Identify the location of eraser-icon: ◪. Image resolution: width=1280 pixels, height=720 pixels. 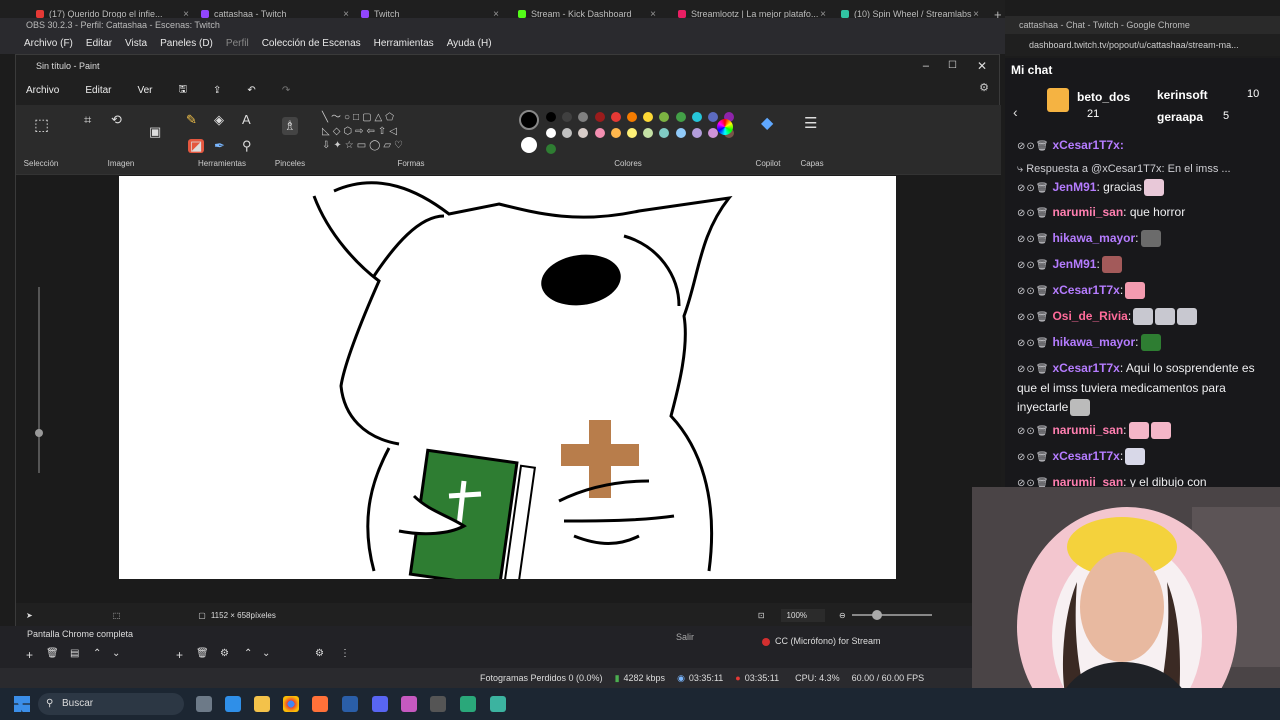
(196, 146).